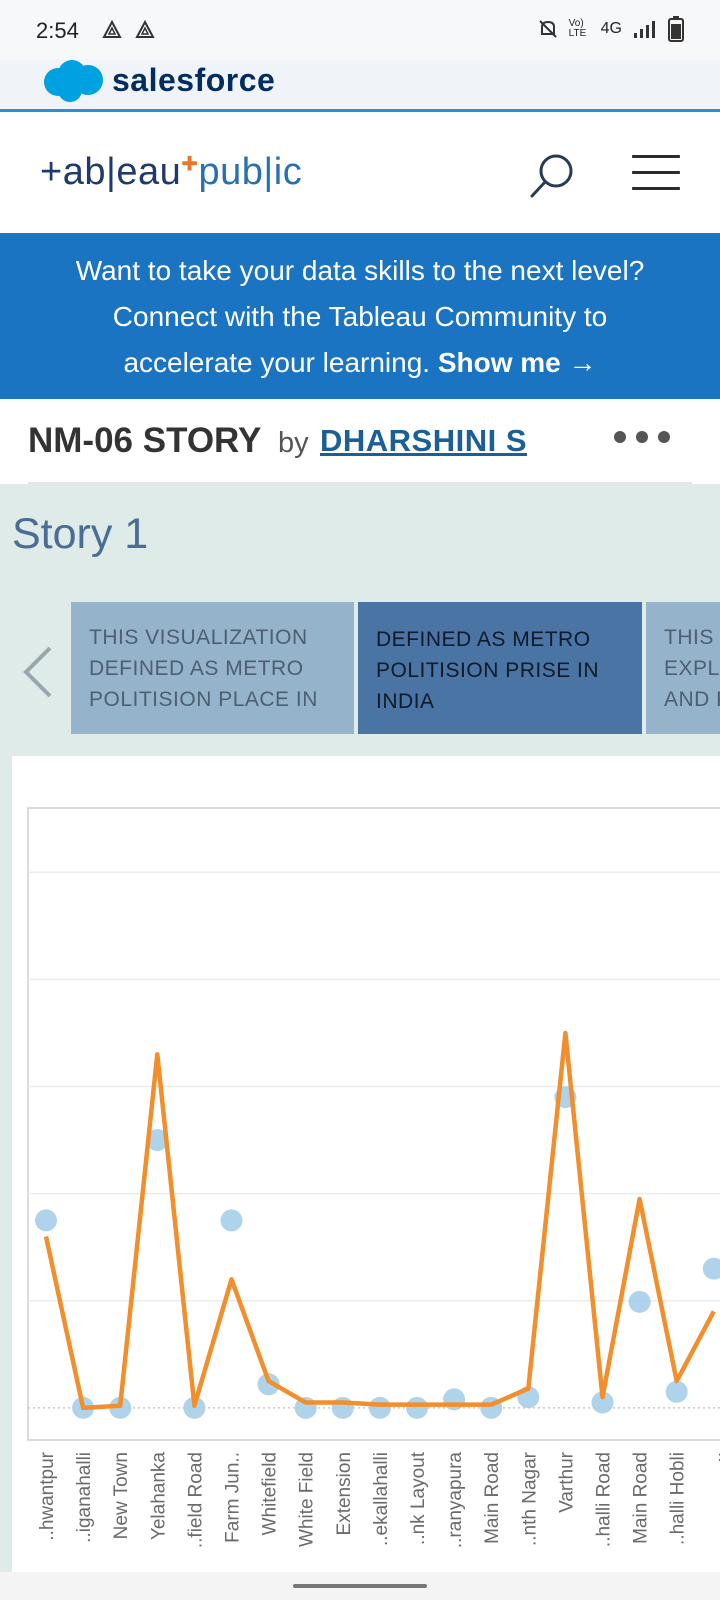 The height and width of the screenshot is (1600, 720). Describe the element at coordinates (692, 637) in the screenshot. I see `story-point-3-line-1: THIS V` at that location.